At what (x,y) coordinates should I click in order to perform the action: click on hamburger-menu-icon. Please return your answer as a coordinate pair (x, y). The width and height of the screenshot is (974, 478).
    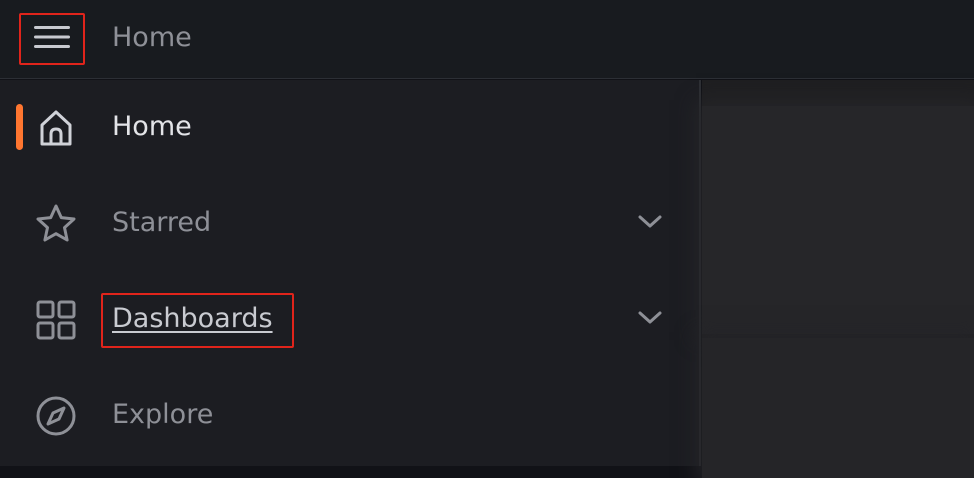
    Looking at the image, I should click on (52, 39).